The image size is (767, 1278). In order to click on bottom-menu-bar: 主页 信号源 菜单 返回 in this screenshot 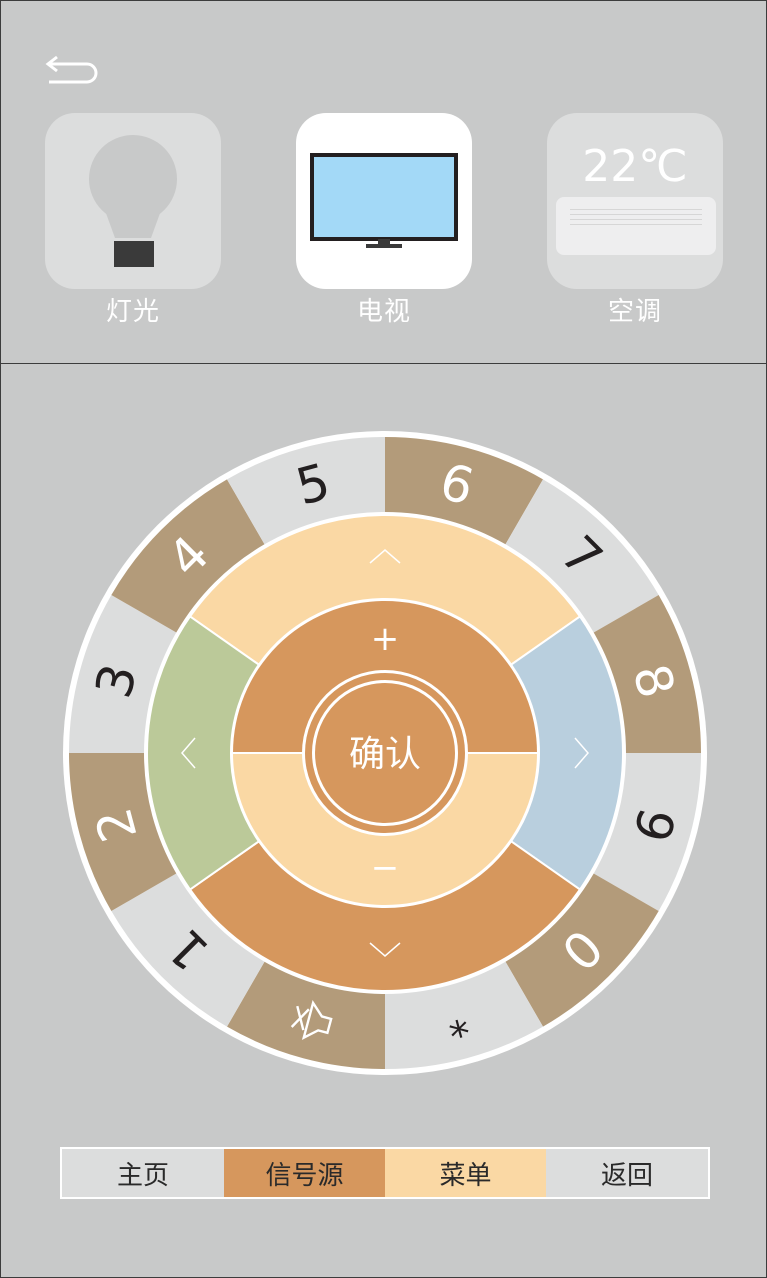, I will do `click(385, 1173)`.